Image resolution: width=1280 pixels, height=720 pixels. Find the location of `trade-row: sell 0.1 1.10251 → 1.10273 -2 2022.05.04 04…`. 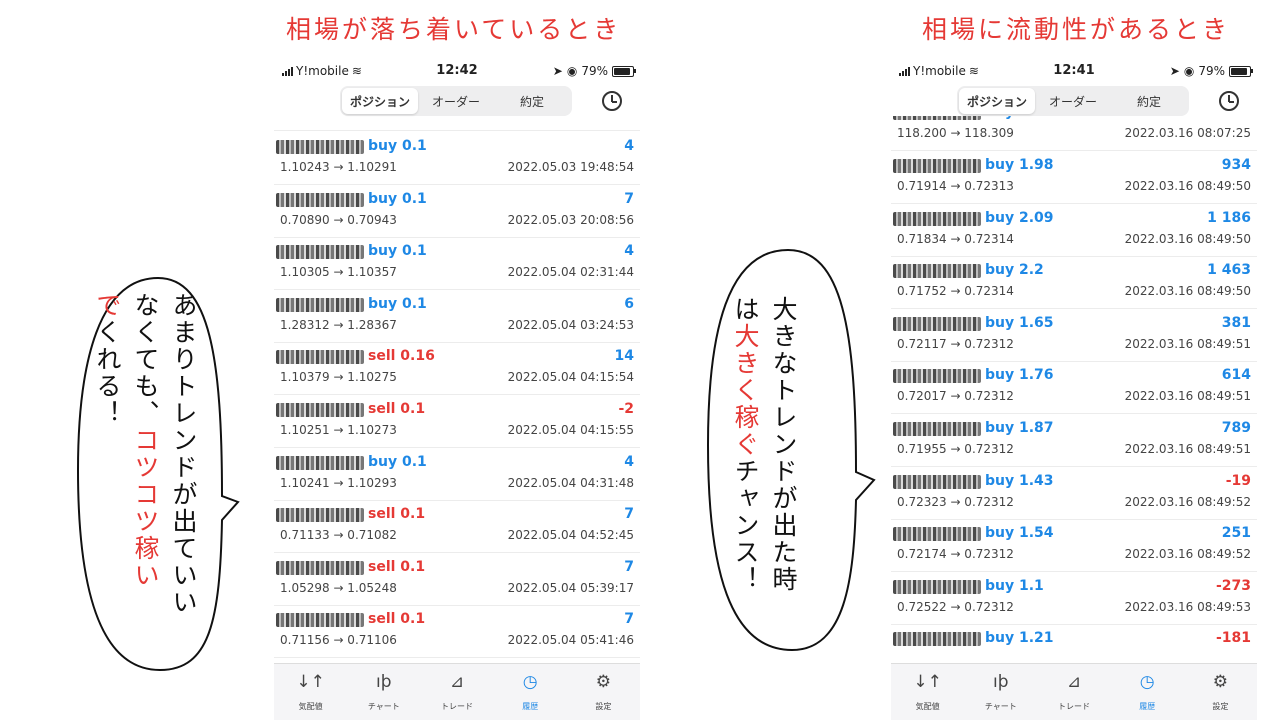

trade-row: sell 0.1 1.10251 → 1.10273 -2 2022.05.04 04… is located at coordinates (457, 421).